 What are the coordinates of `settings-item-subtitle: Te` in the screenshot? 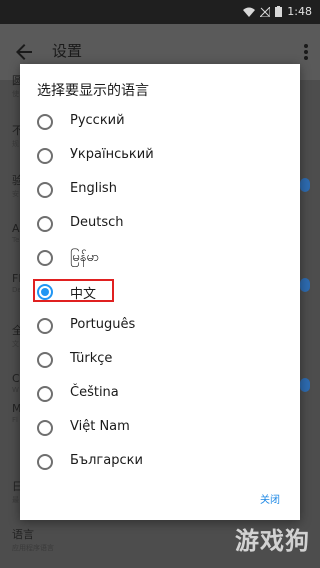 It's located at (16, 240).